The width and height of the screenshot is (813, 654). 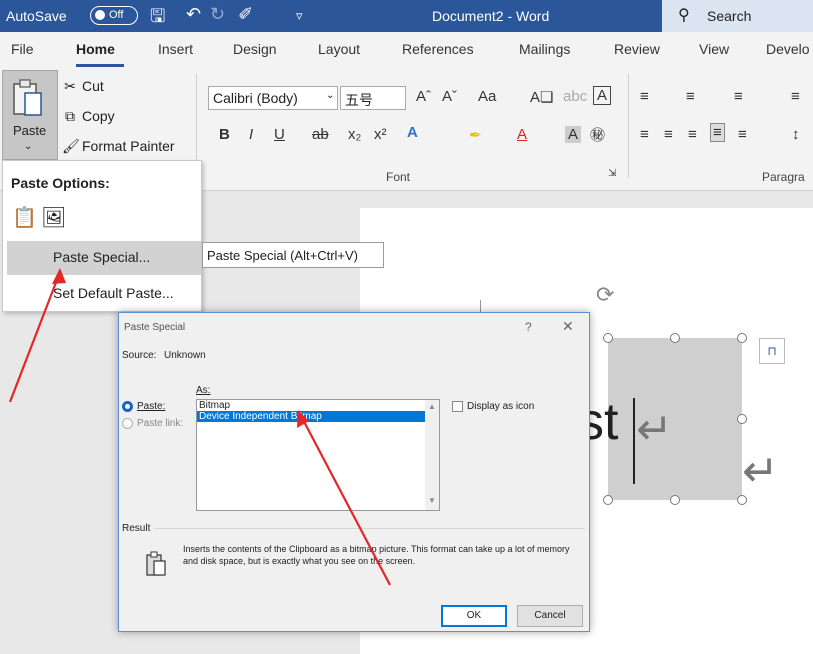 What do you see at coordinates (70, 116) in the screenshot?
I see `copy-icon: ⧉` at bounding box center [70, 116].